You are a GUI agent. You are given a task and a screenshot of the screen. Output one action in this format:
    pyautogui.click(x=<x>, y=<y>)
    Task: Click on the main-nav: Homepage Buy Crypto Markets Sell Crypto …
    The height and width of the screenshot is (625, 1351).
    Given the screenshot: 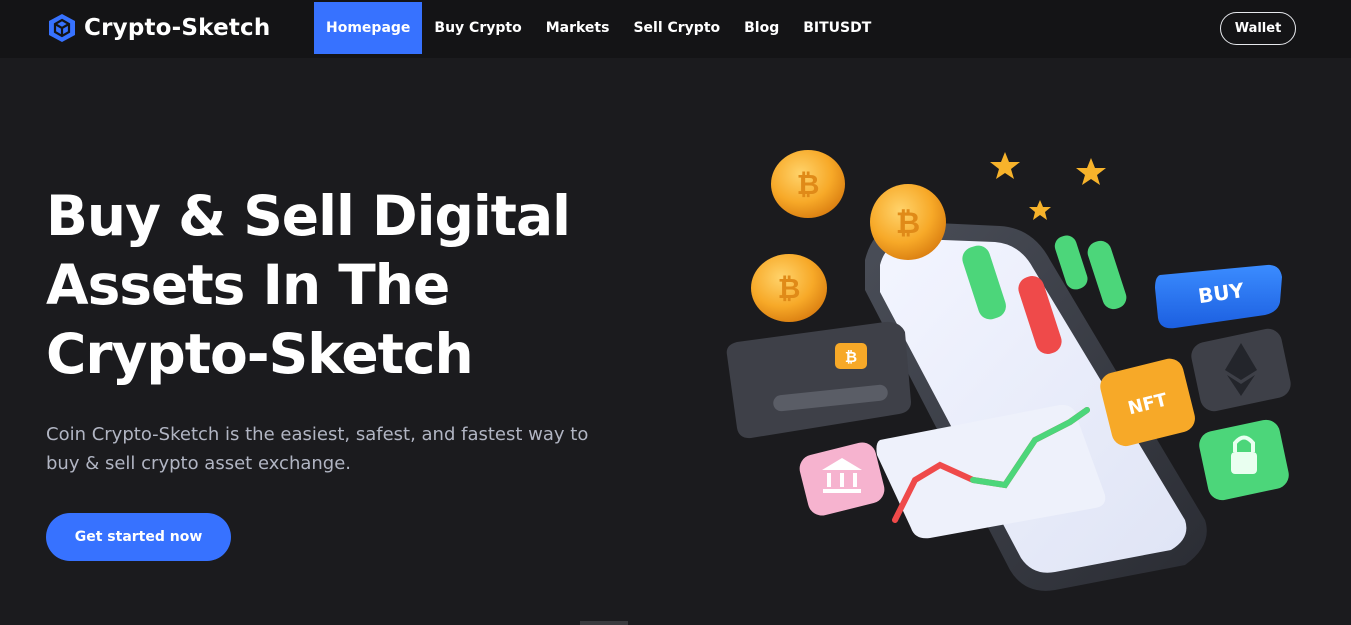 What is the action you would take?
    pyautogui.click(x=598, y=28)
    